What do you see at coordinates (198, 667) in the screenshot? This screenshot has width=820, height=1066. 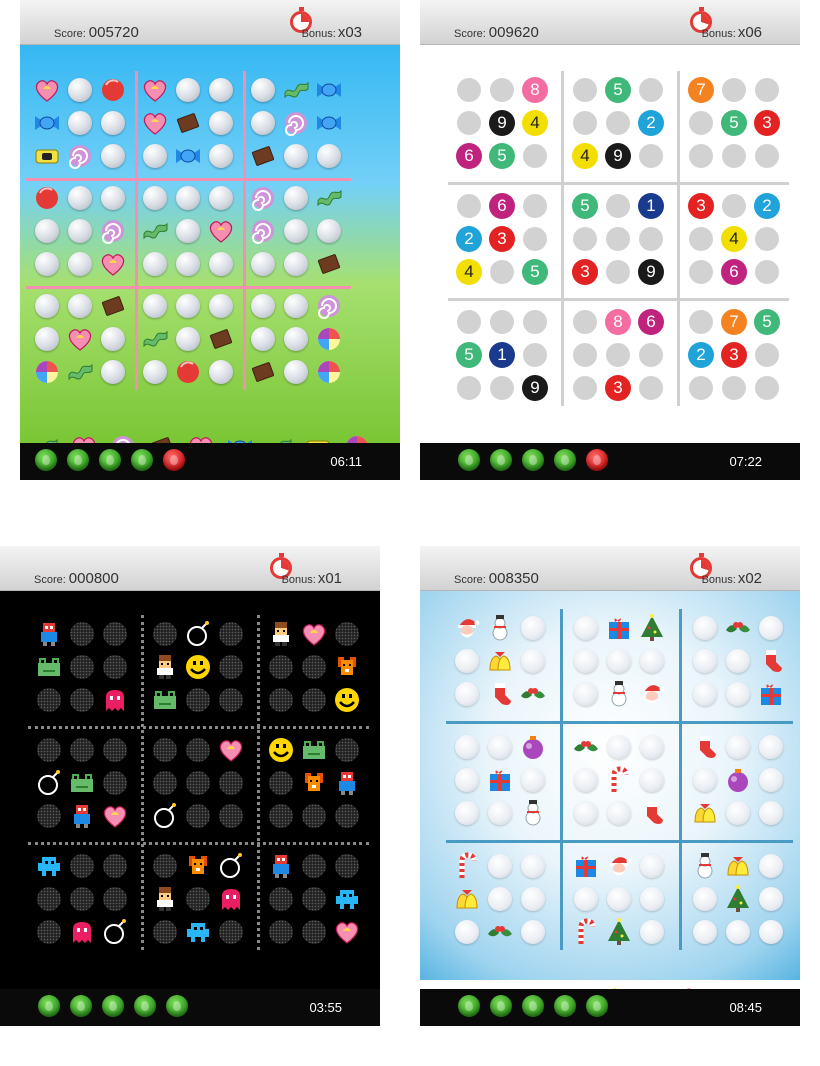 I see `smile-icon` at bounding box center [198, 667].